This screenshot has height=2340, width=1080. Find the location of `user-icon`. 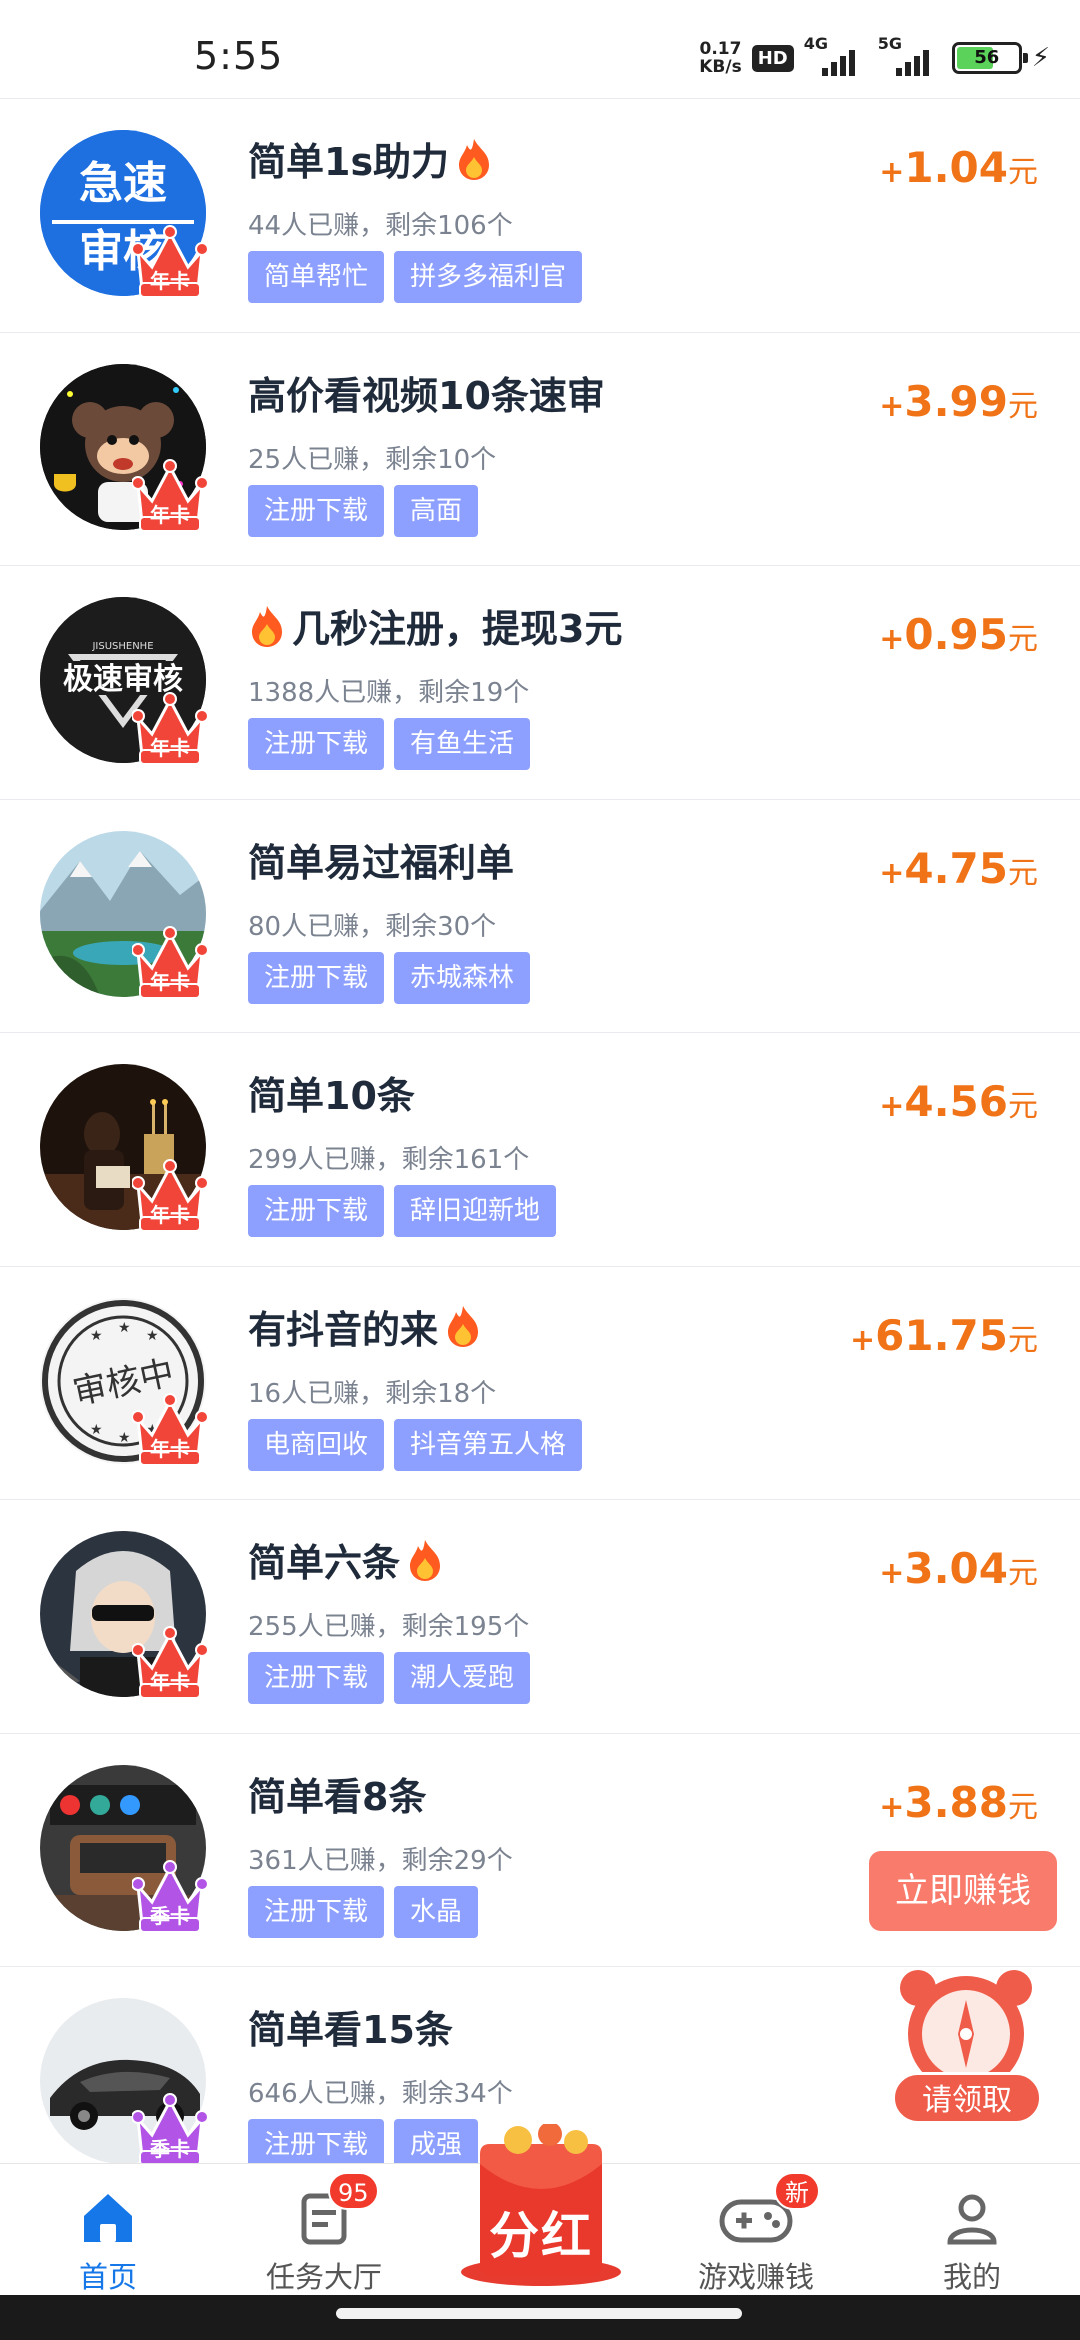

user-icon is located at coordinates (972, 2218).